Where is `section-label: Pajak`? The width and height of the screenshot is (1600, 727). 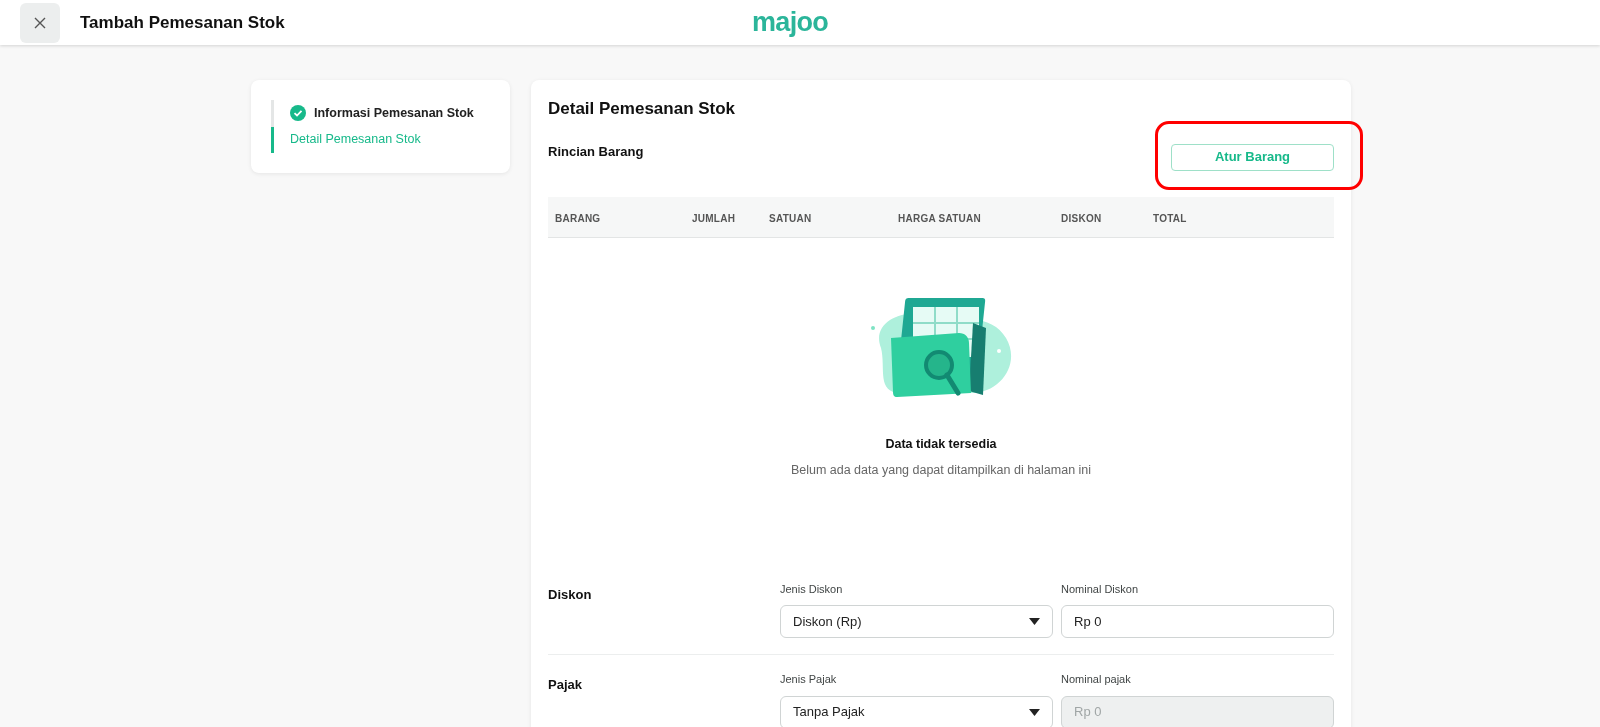
section-label: Pajak is located at coordinates (565, 685).